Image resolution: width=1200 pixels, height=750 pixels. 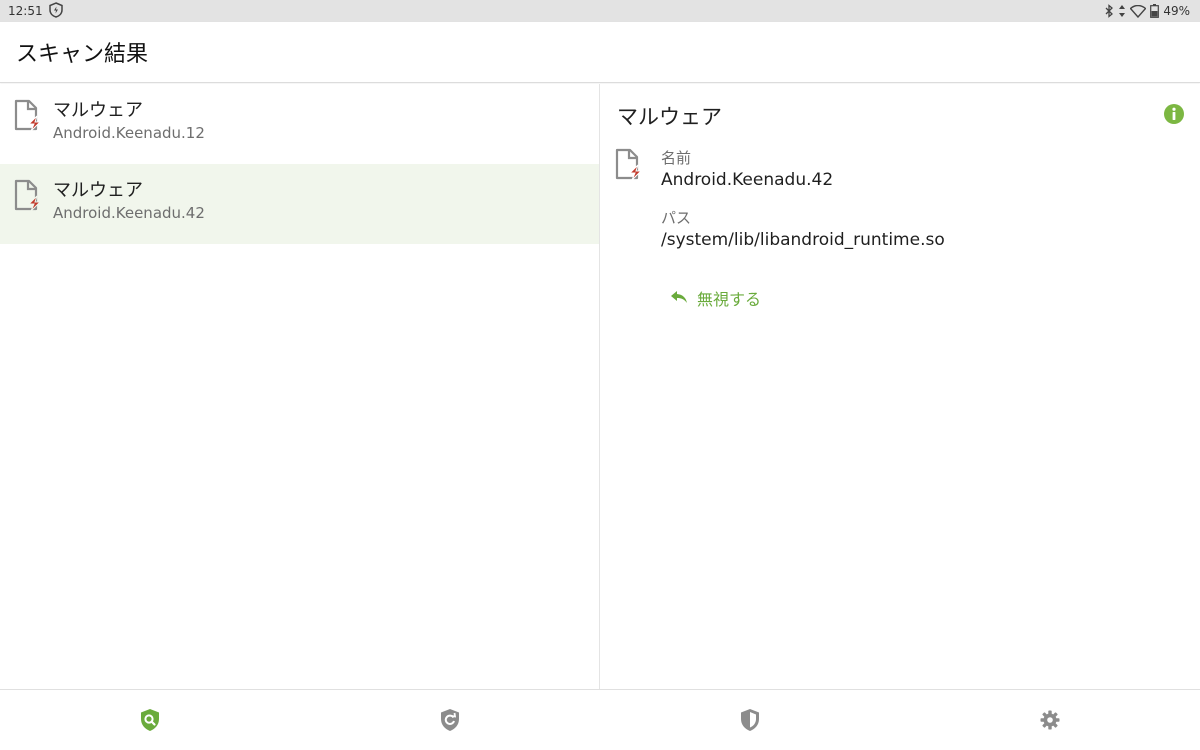 I want to click on nav-settings, so click(x=1050, y=720).